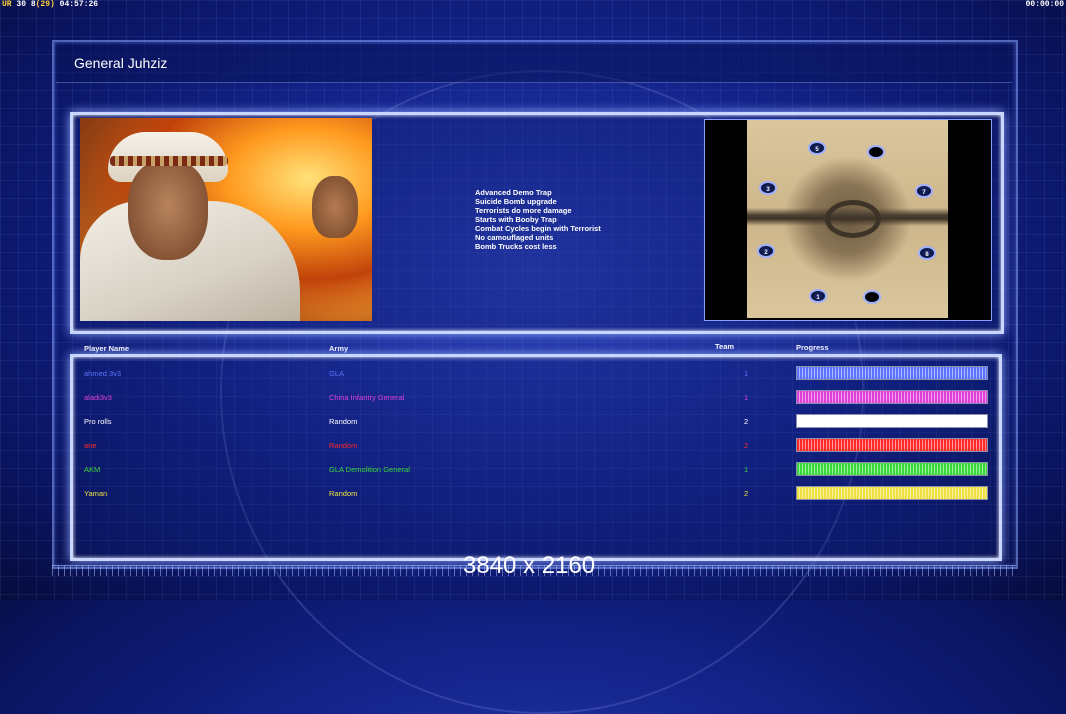 This screenshot has height=714, width=1066. What do you see at coordinates (538, 228) in the screenshot?
I see `trait-item: Combat Cycles begin with Terrorist` at bounding box center [538, 228].